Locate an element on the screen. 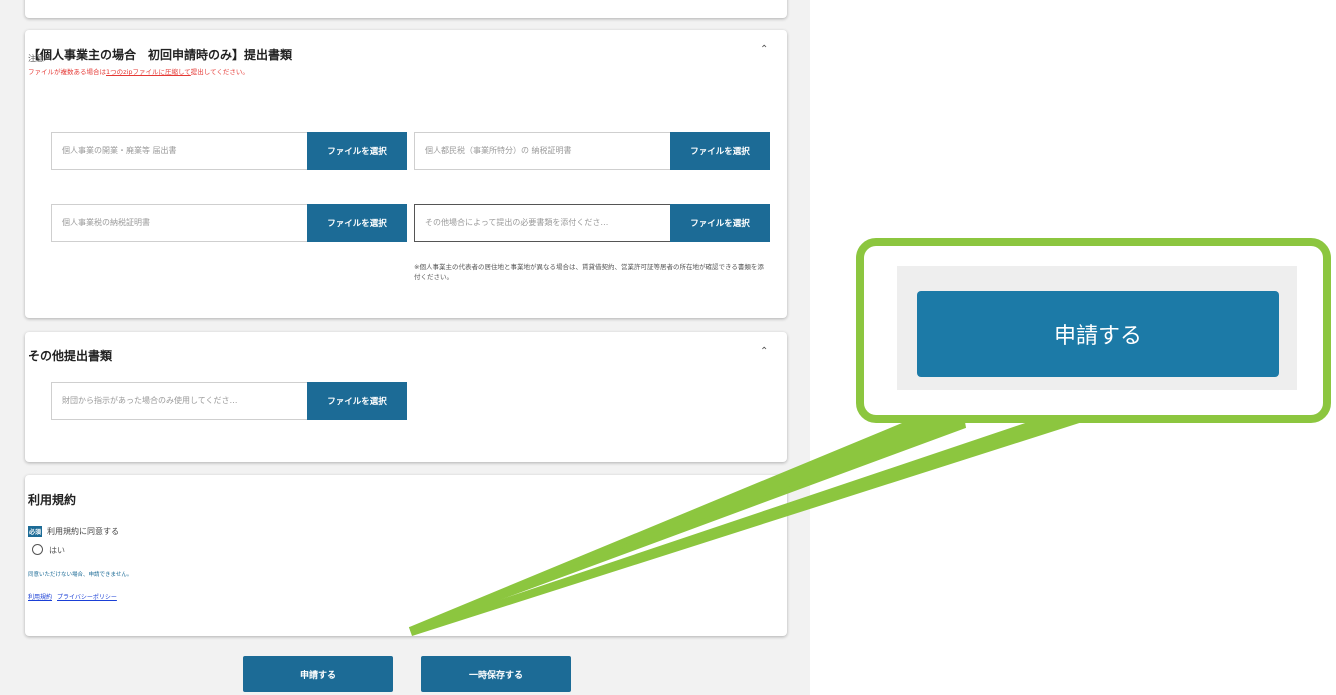  callout-highlight: 申請する is located at coordinates (1093, 330).